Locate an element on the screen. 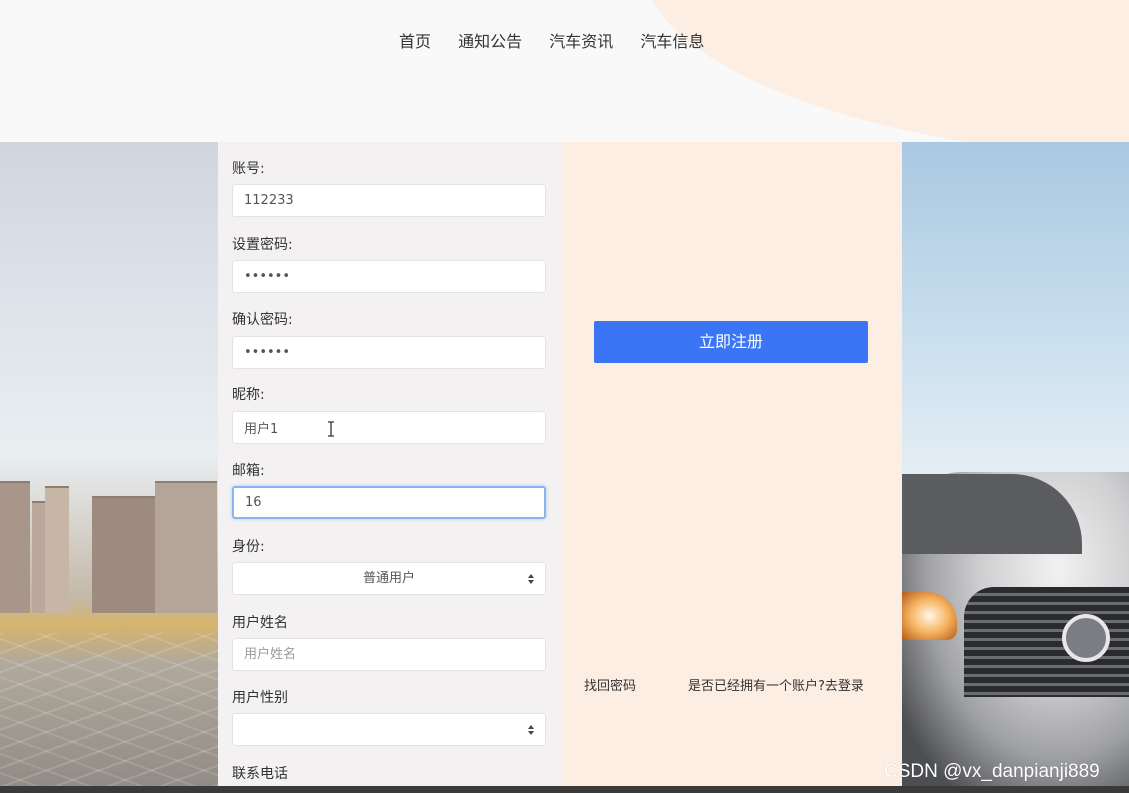 This screenshot has height=793, width=1129. gender-label: 用户性别 is located at coordinates (260, 698).